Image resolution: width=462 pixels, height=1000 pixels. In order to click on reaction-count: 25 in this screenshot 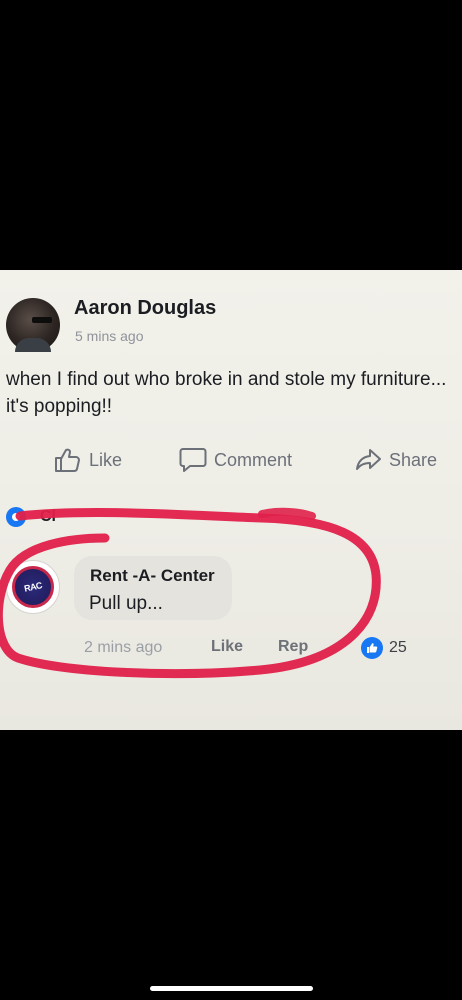, I will do `click(398, 647)`.